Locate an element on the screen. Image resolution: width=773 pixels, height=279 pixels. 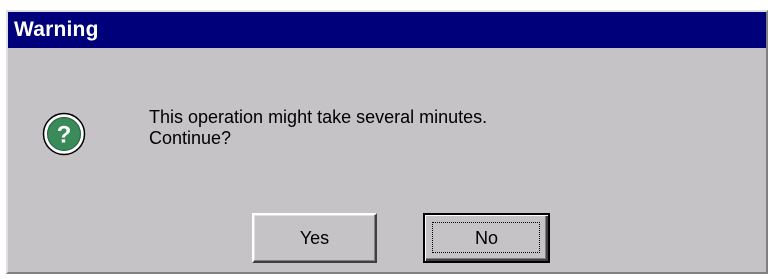
yes-button: Yes is located at coordinates (314, 238).